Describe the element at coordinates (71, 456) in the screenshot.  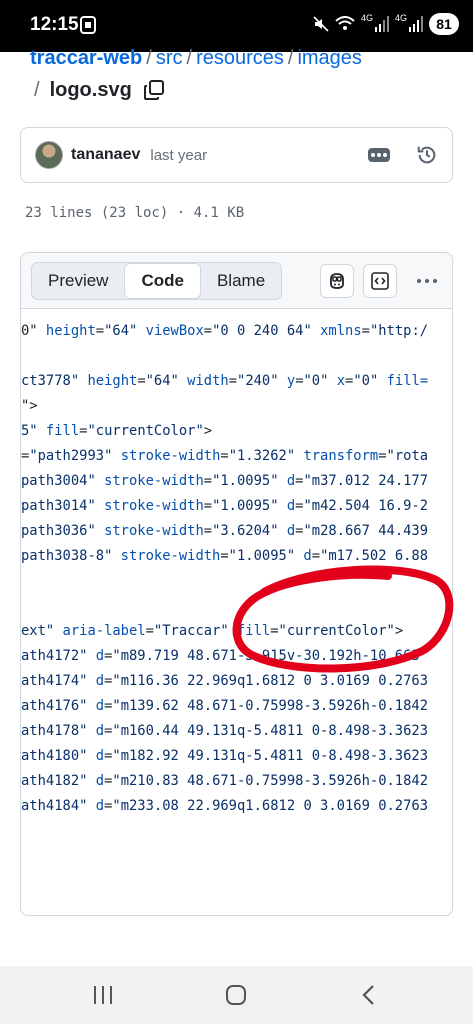
I see `code-token: "path2993"` at that location.